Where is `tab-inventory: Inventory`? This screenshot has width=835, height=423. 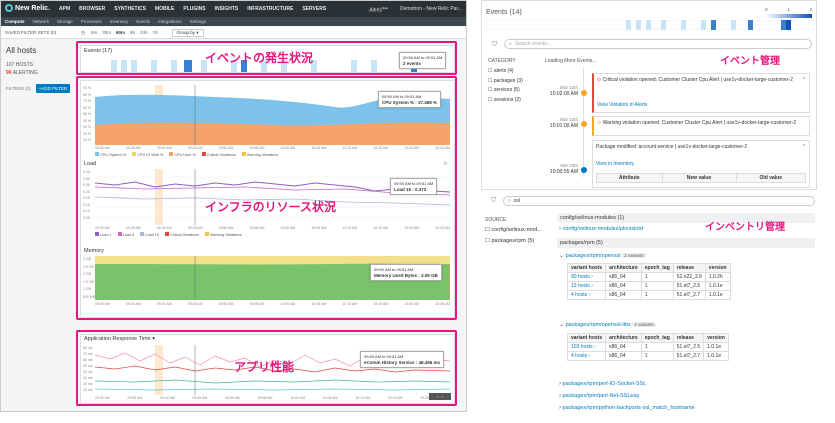
tab-inventory: Inventory is located at coordinates (119, 21).